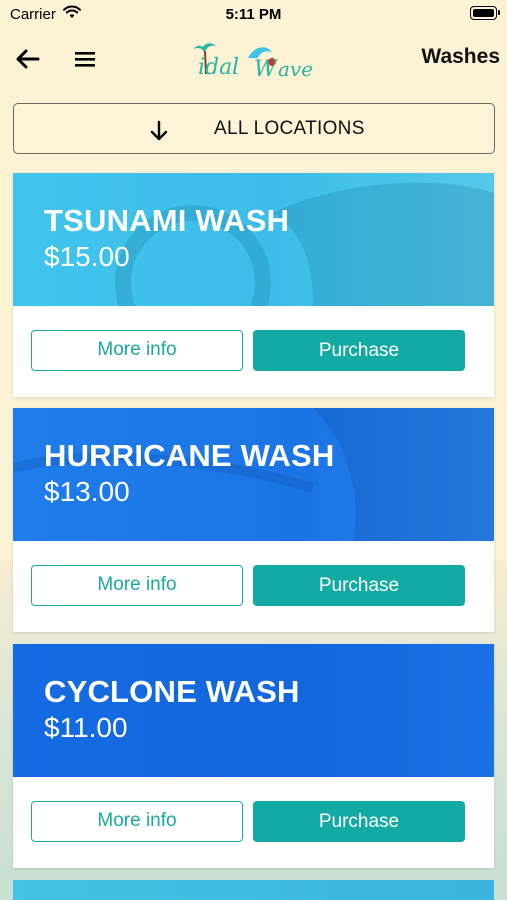 This screenshot has width=507, height=900. I want to click on svg-text: ida, so click(215, 67).